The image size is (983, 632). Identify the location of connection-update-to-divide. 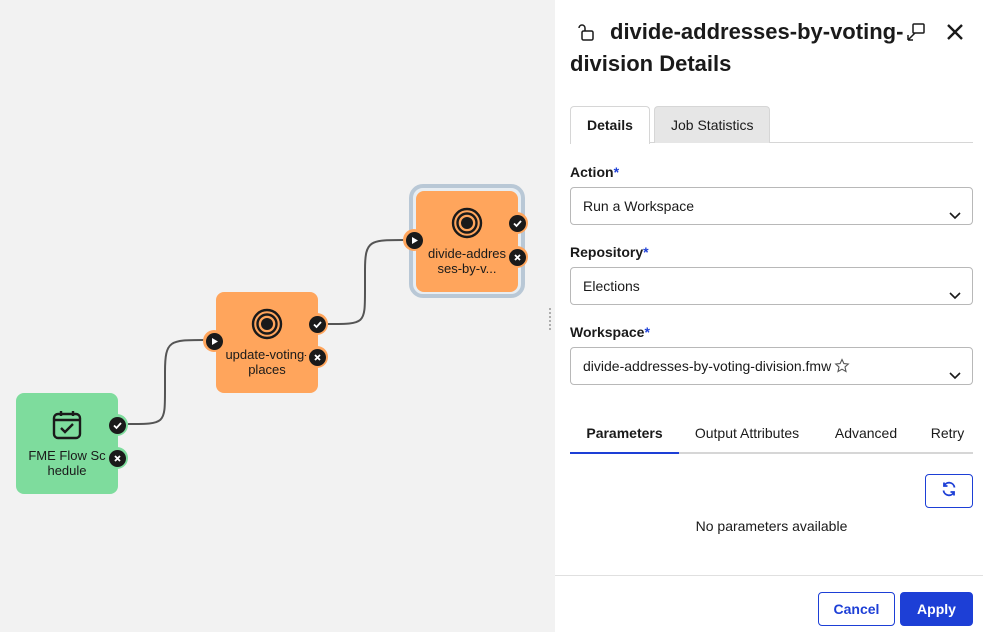
(366, 282).